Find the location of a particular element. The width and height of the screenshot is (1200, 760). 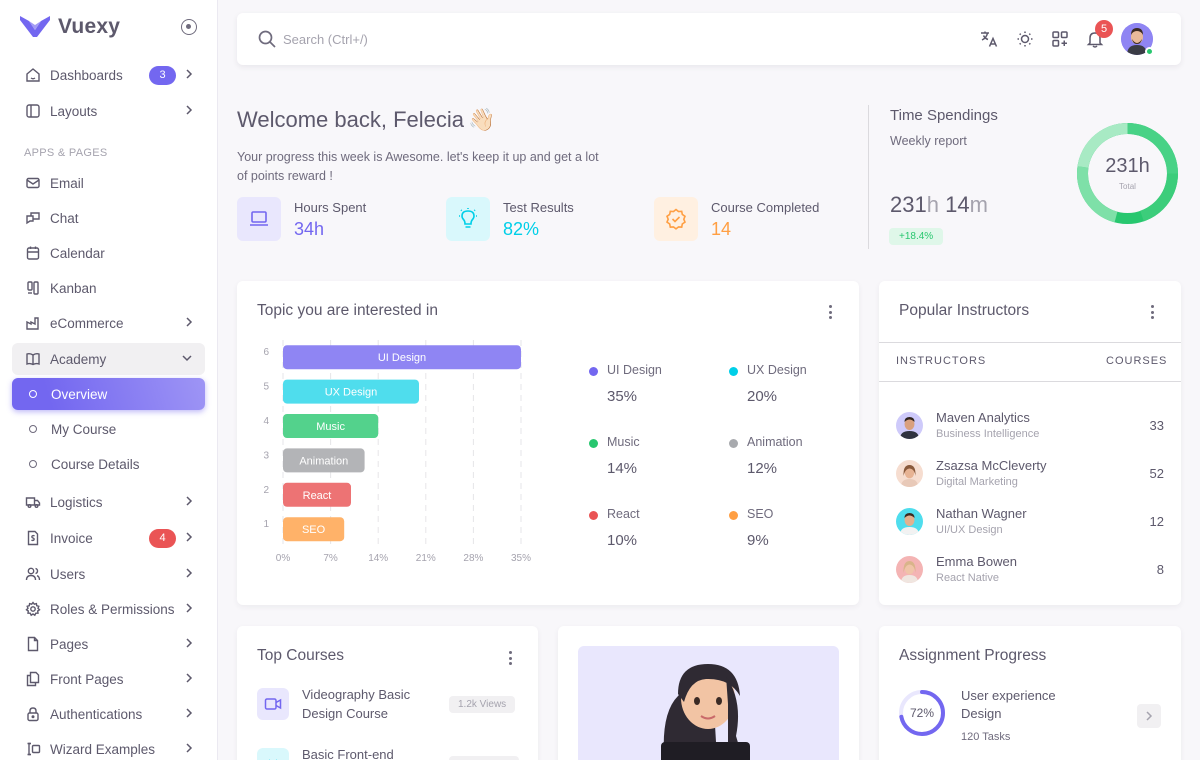

sidebar-item-authentications: Authentications is located at coordinates (108, 714).